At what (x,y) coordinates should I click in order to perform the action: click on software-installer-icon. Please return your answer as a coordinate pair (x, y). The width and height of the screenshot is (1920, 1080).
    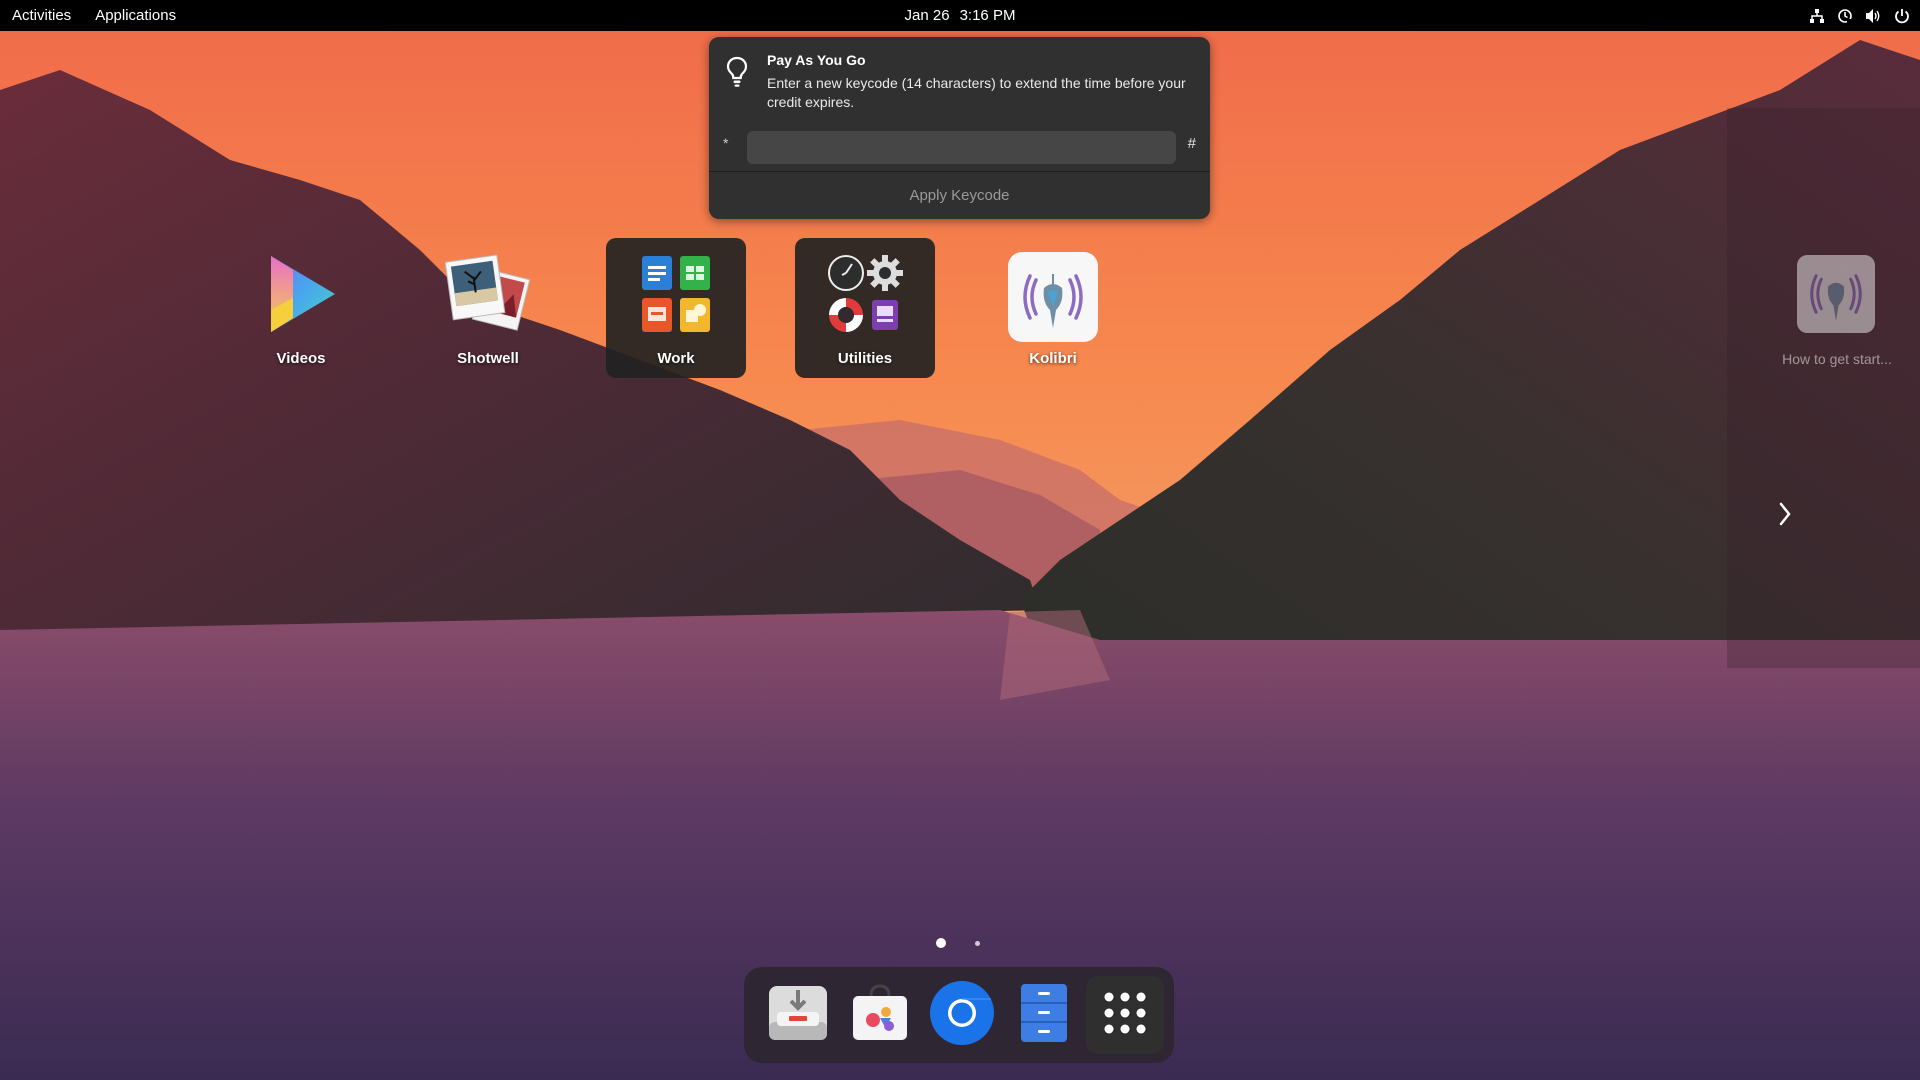
    Looking at the image, I should click on (798, 1015).